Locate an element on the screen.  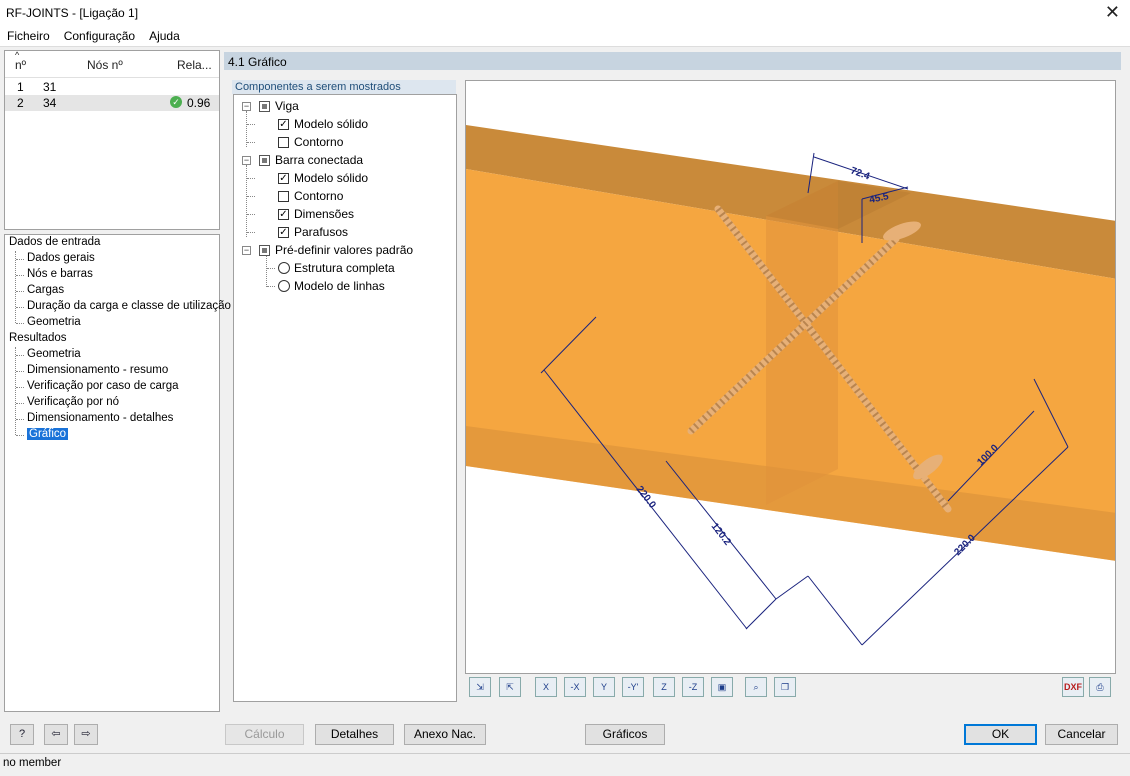
national-annex-button: Anexo Nac. is located at coordinates (445, 734).